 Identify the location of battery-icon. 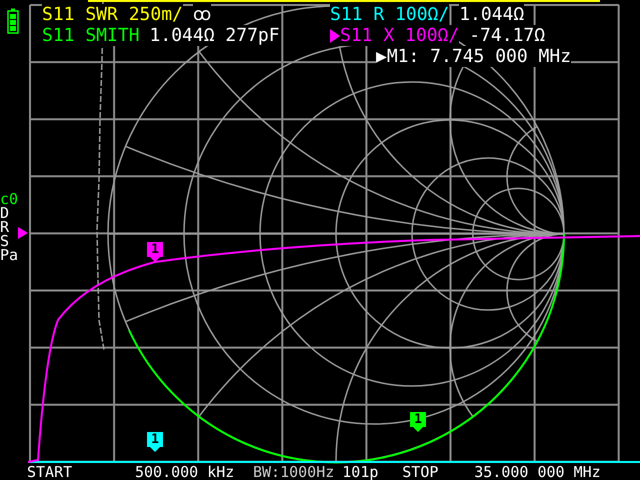
(13, 21).